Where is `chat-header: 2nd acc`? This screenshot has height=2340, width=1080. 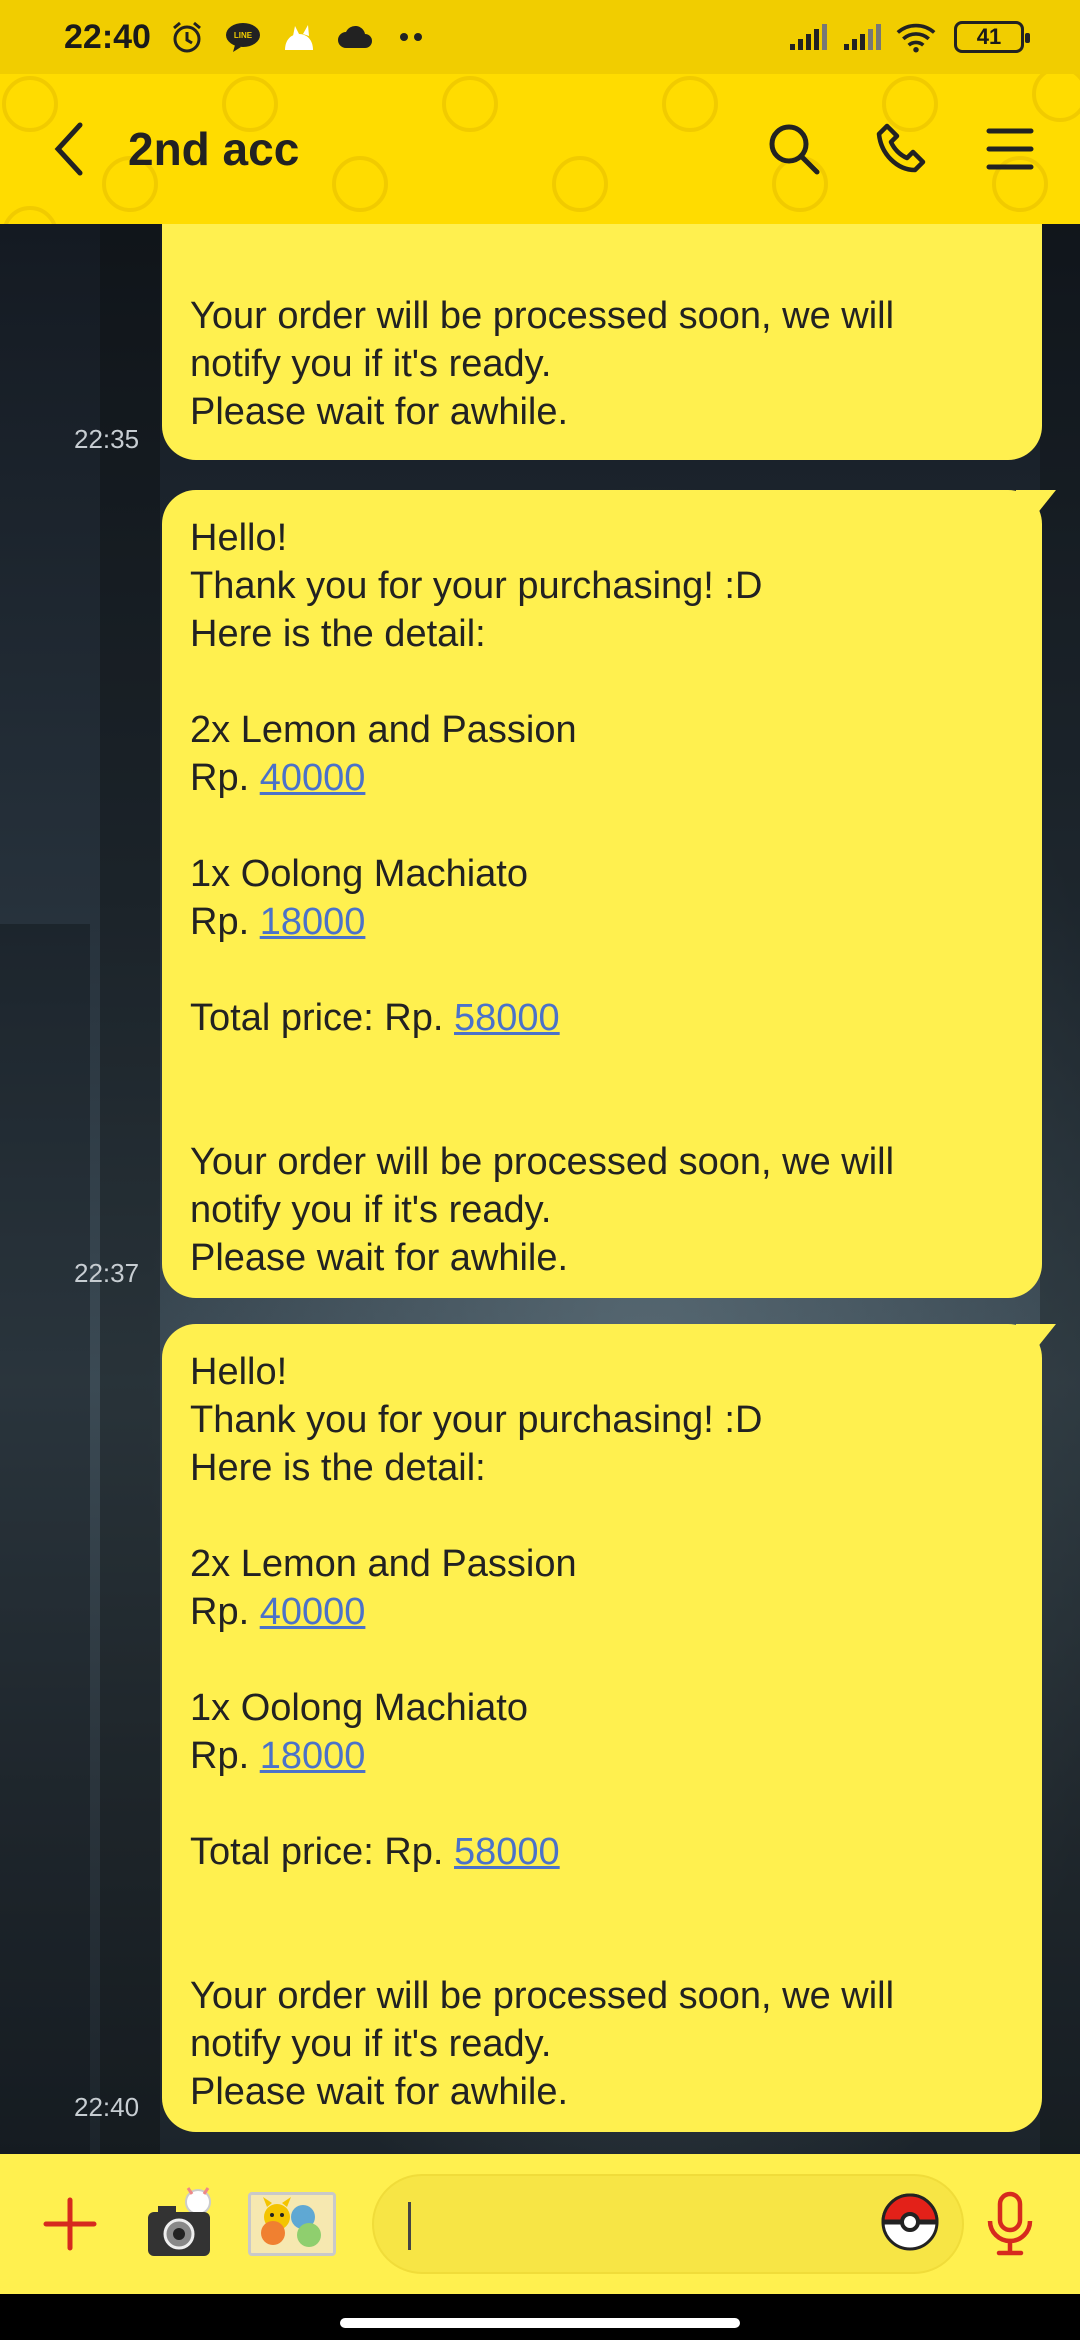
chat-header: 2nd acc is located at coordinates (540, 149).